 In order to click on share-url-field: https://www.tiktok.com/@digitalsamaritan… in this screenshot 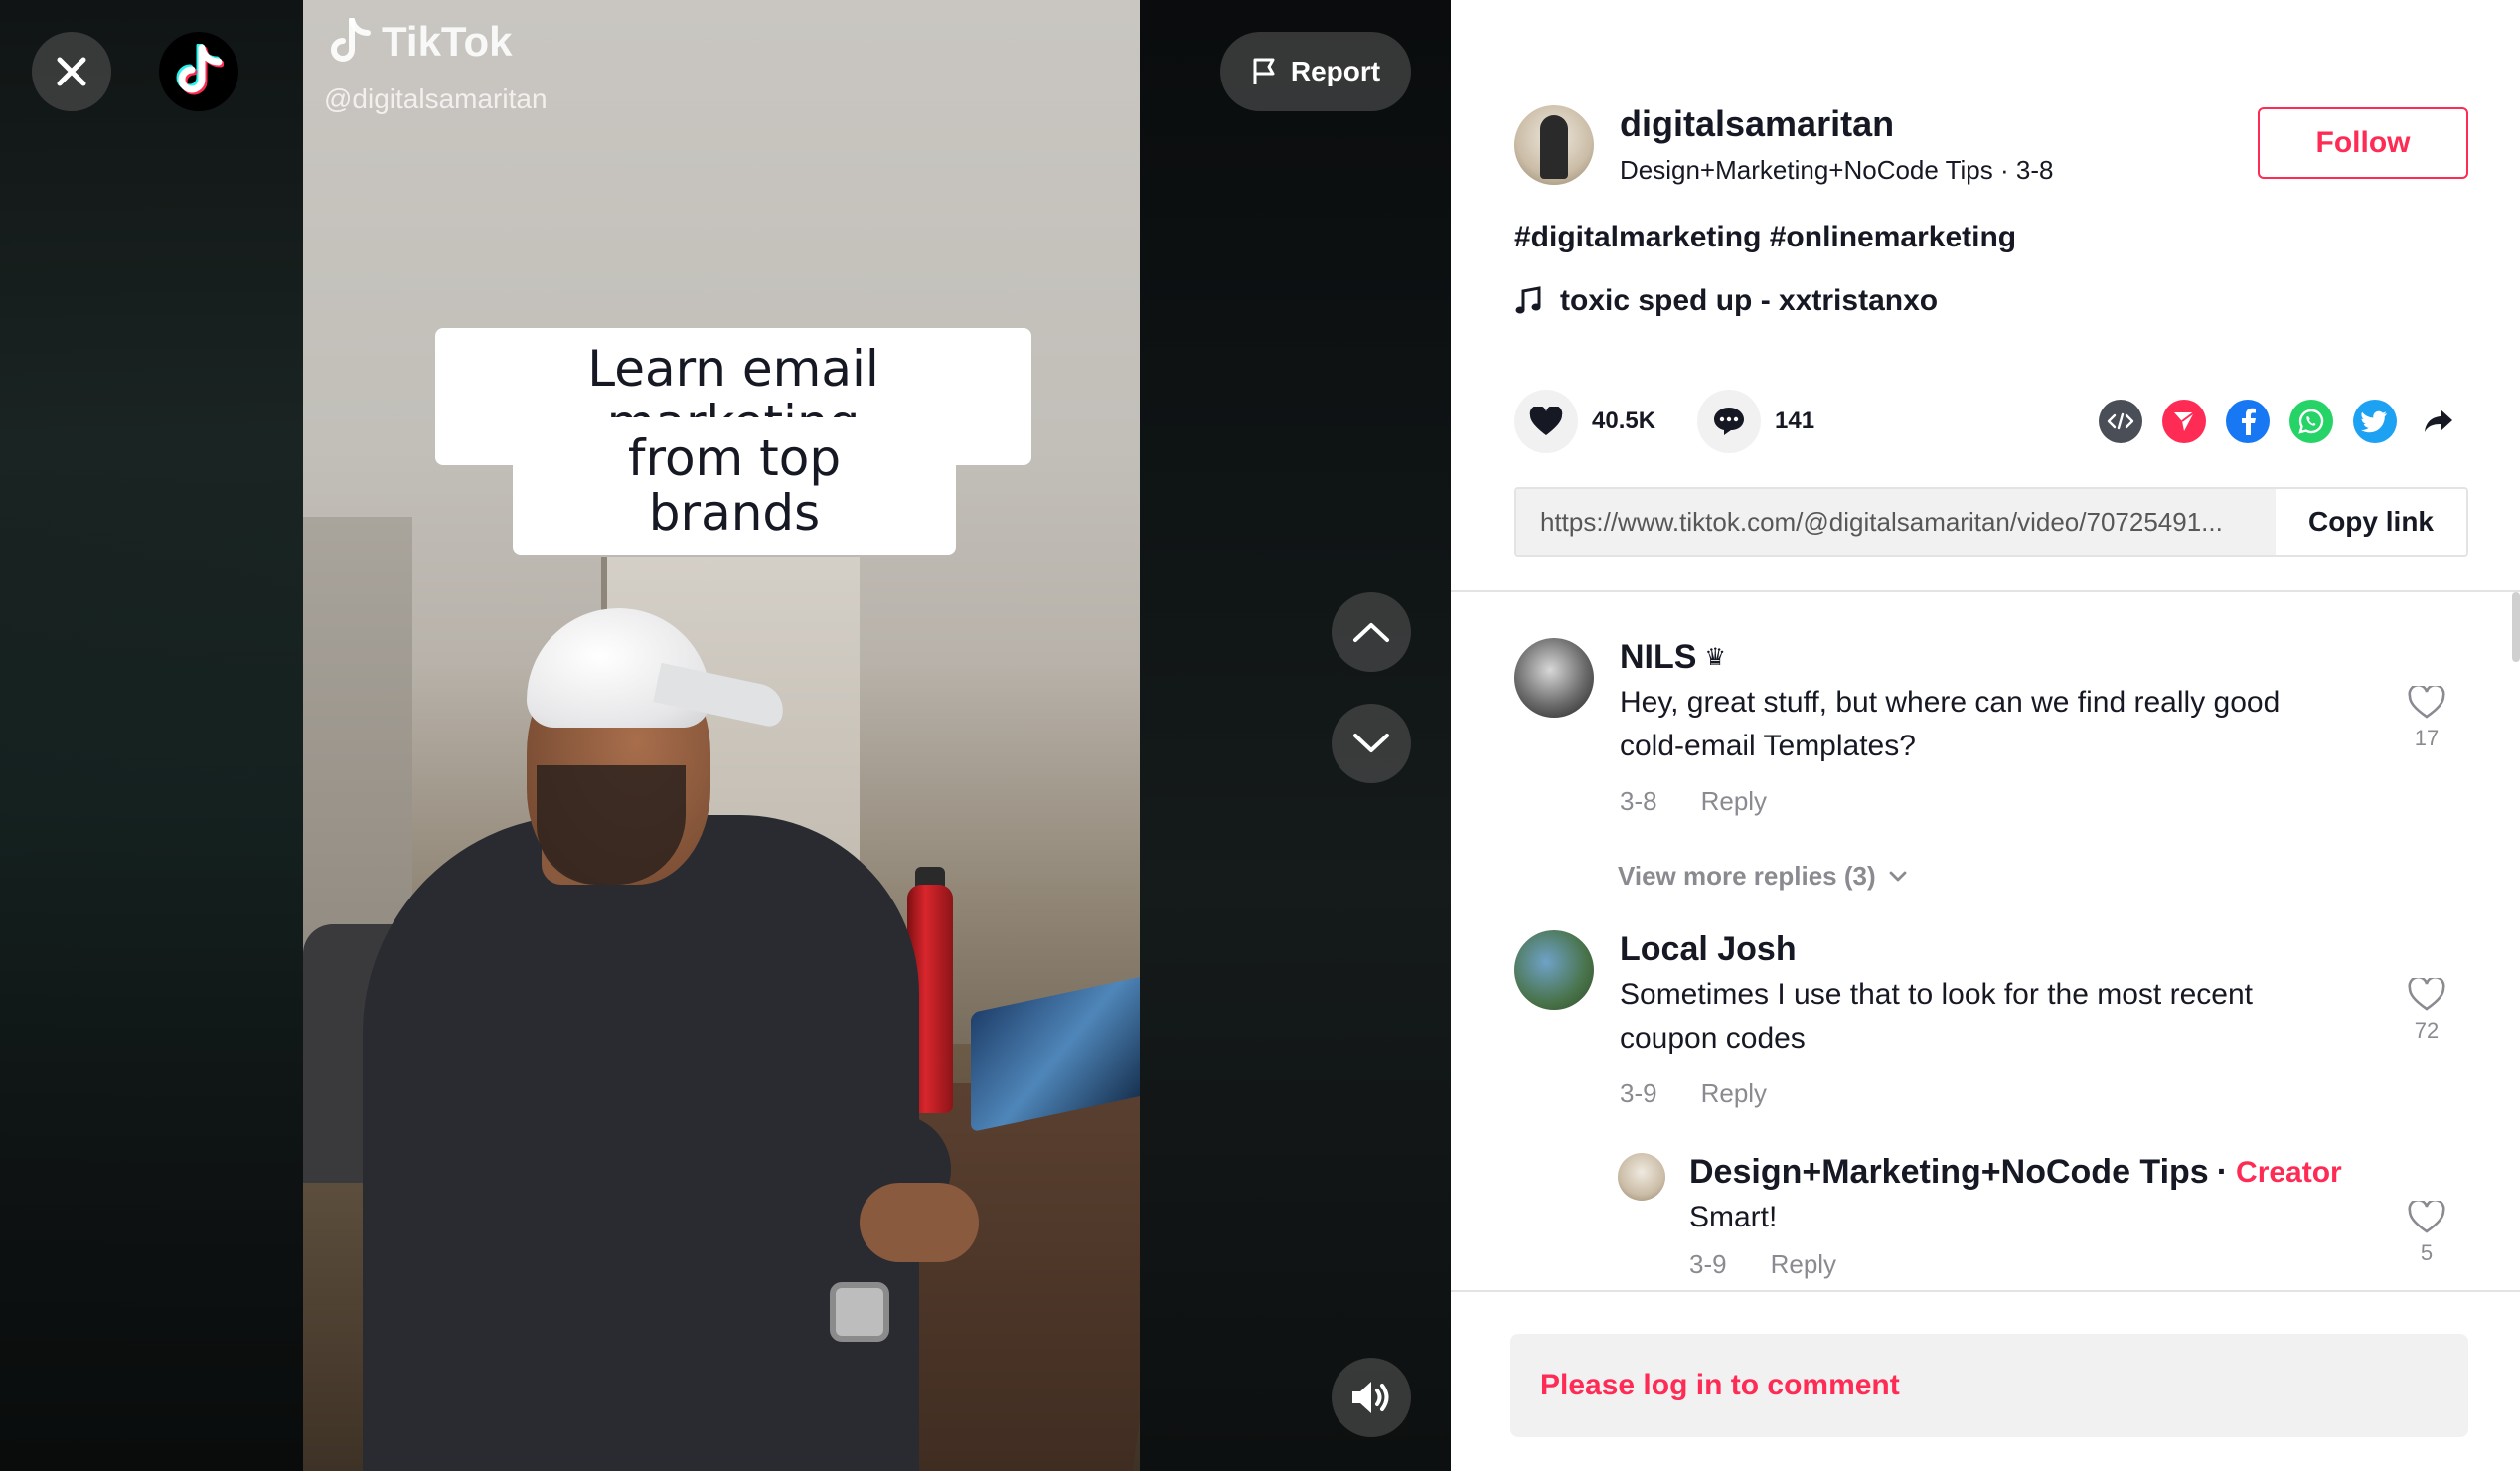, I will do `click(1896, 522)`.